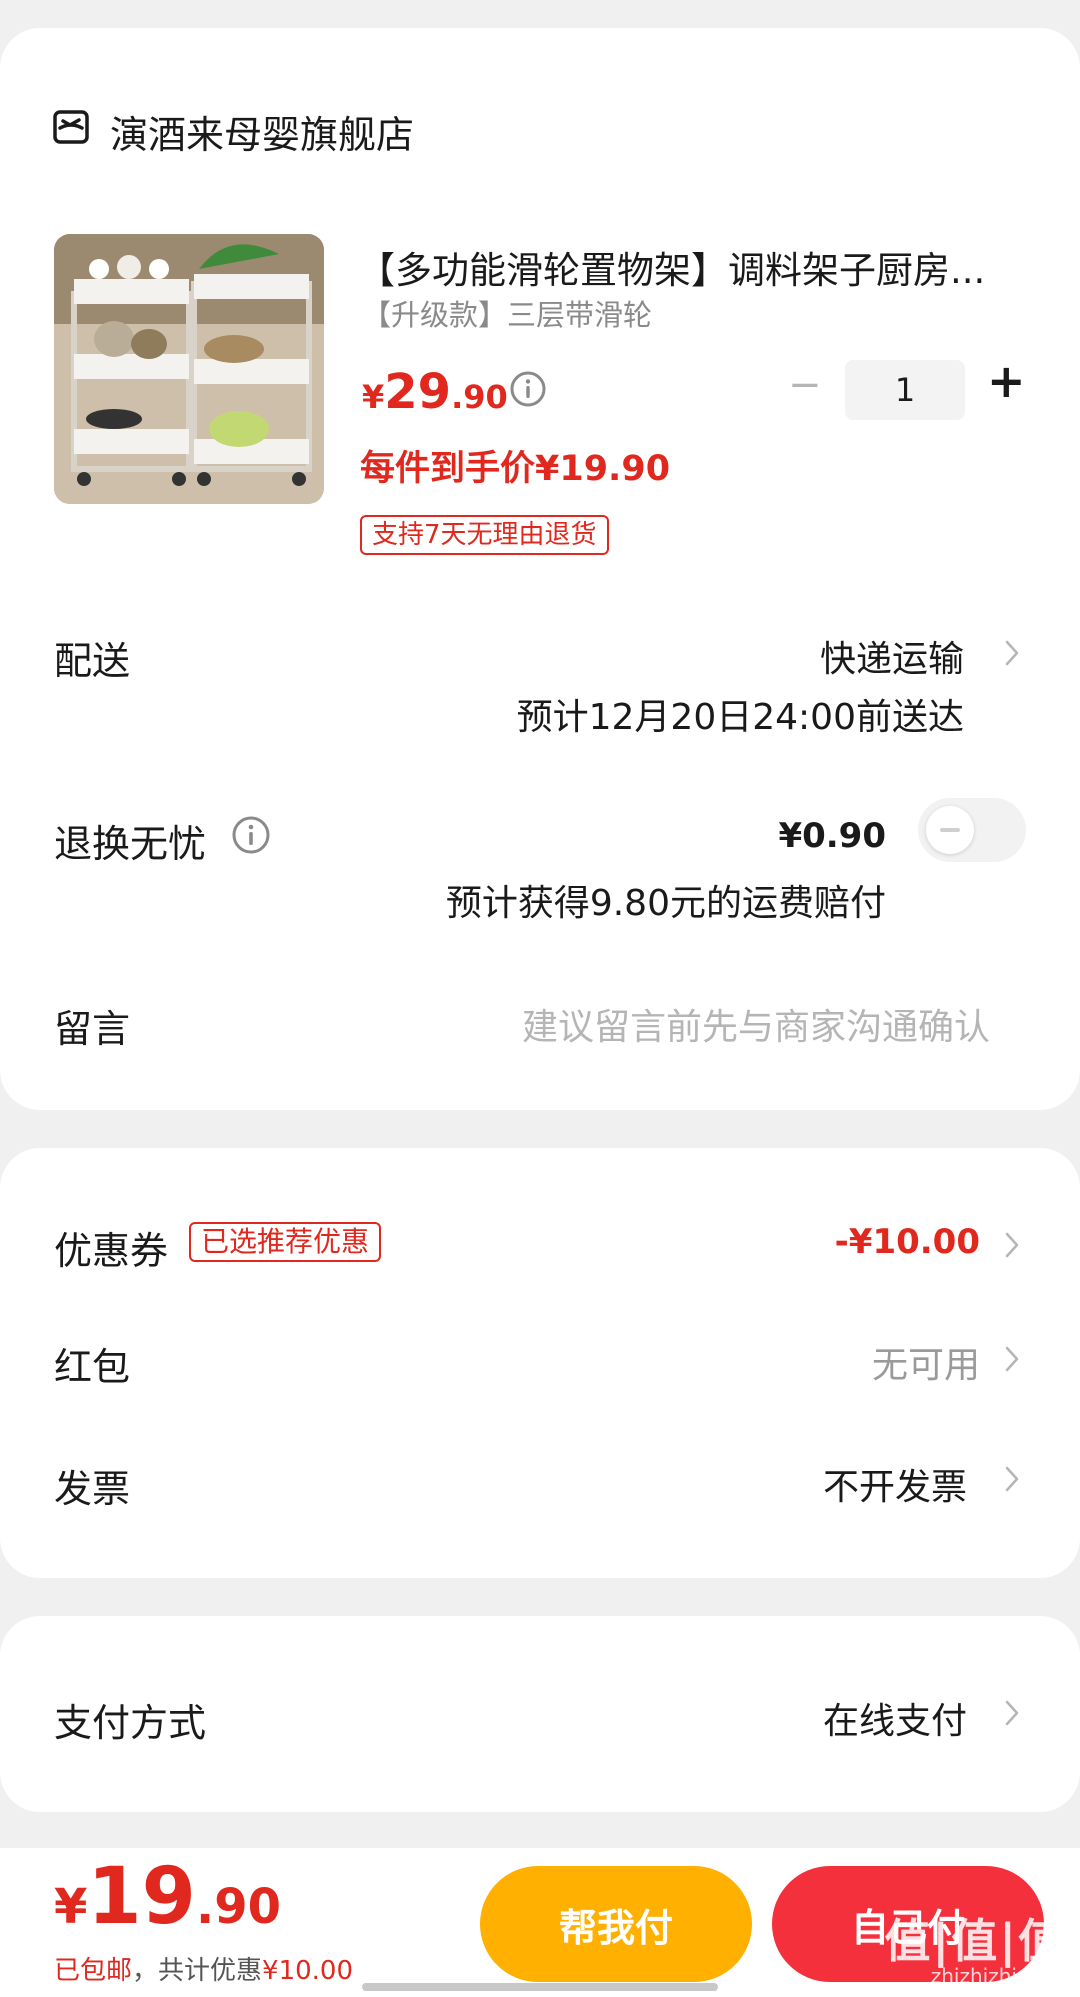 The image size is (1080, 1997). Describe the element at coordinates (93, 1971) in the screenshot. I see `free-shipping-text: 已包邮` at that location.